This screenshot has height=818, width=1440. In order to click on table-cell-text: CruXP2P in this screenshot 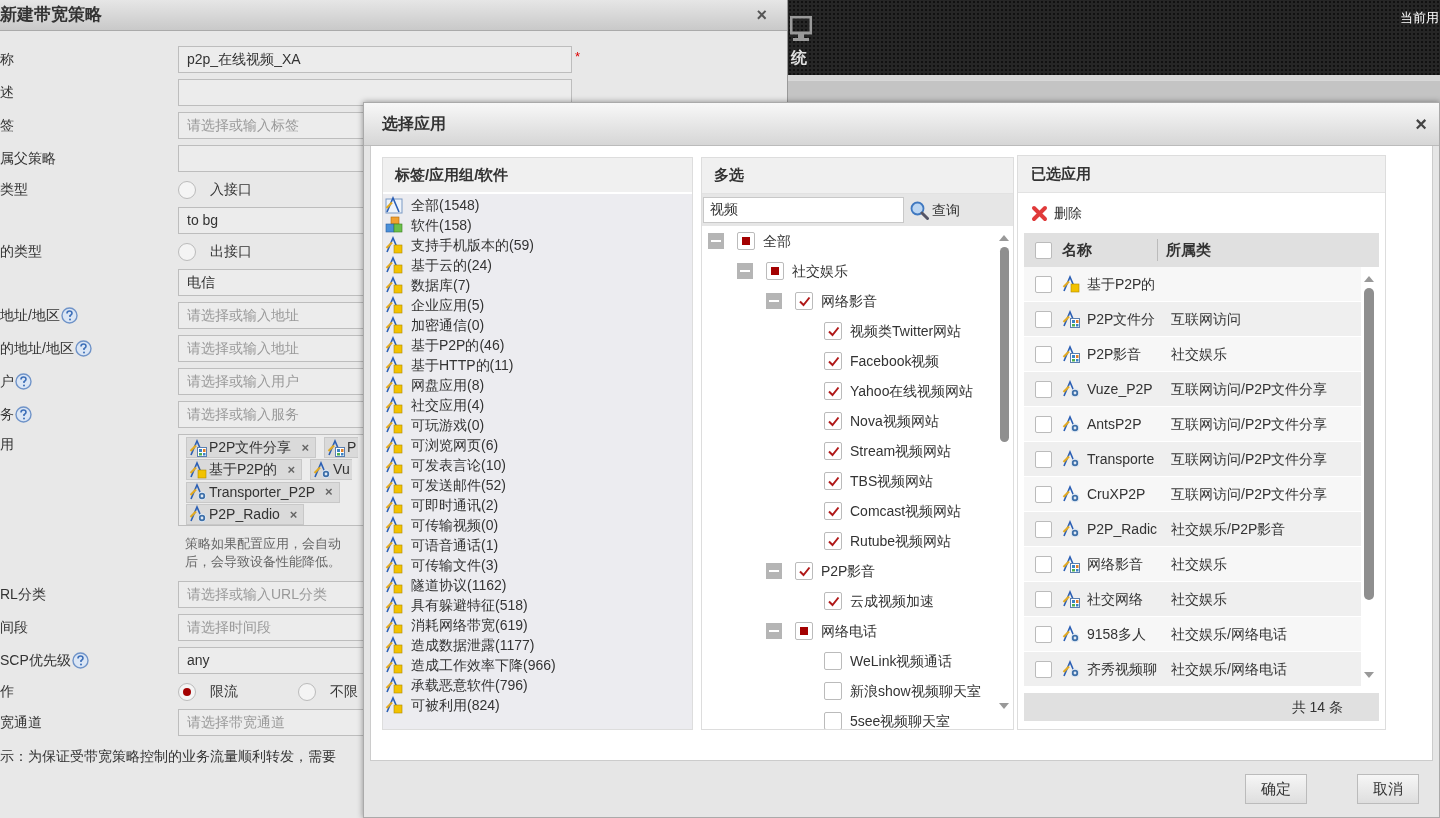, I will do `click(1117, 494)`.